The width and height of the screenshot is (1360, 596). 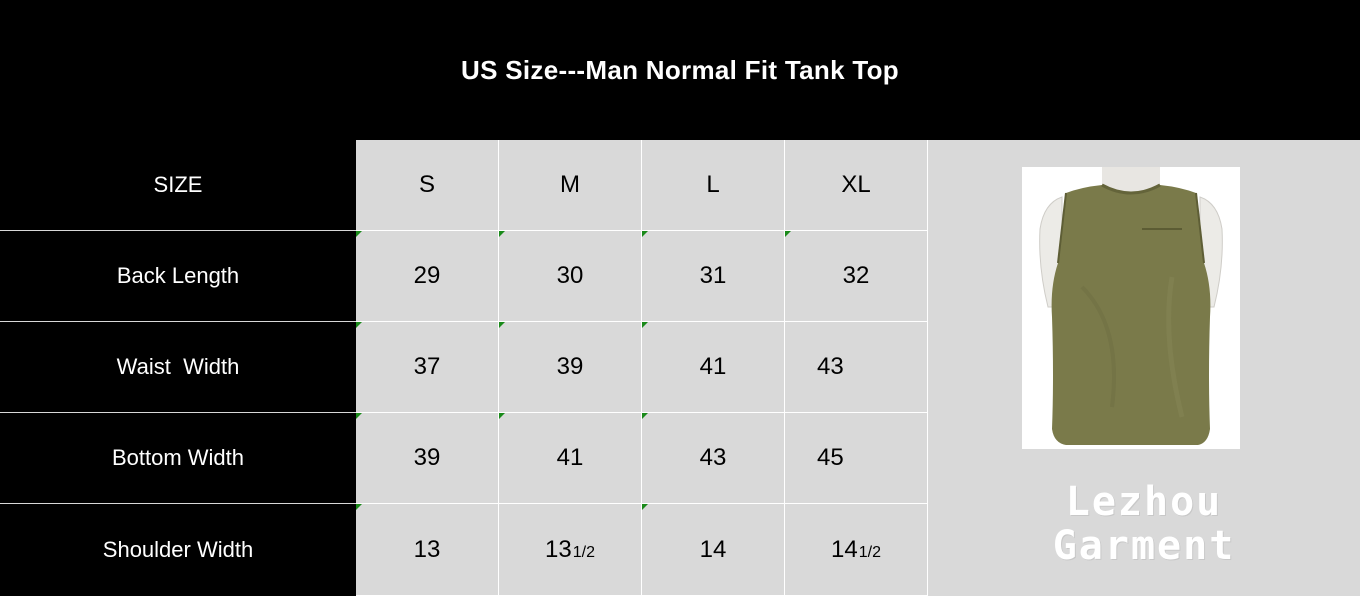 I want to click on brand-watermark: Lezhou Garment, so click(x=1144, y=524).